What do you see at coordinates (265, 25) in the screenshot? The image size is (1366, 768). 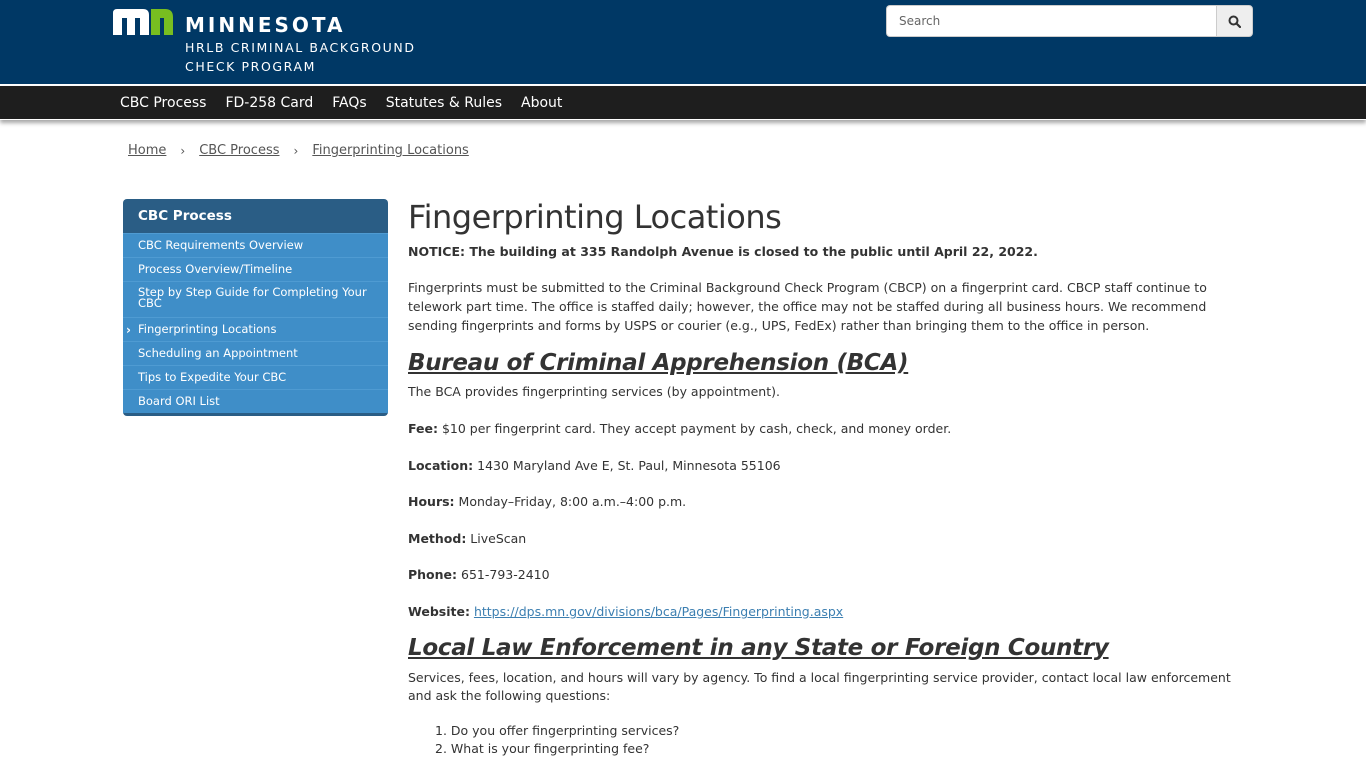 I see `logo-state-name: MINNESOTA` at bounding box center [265, 25].